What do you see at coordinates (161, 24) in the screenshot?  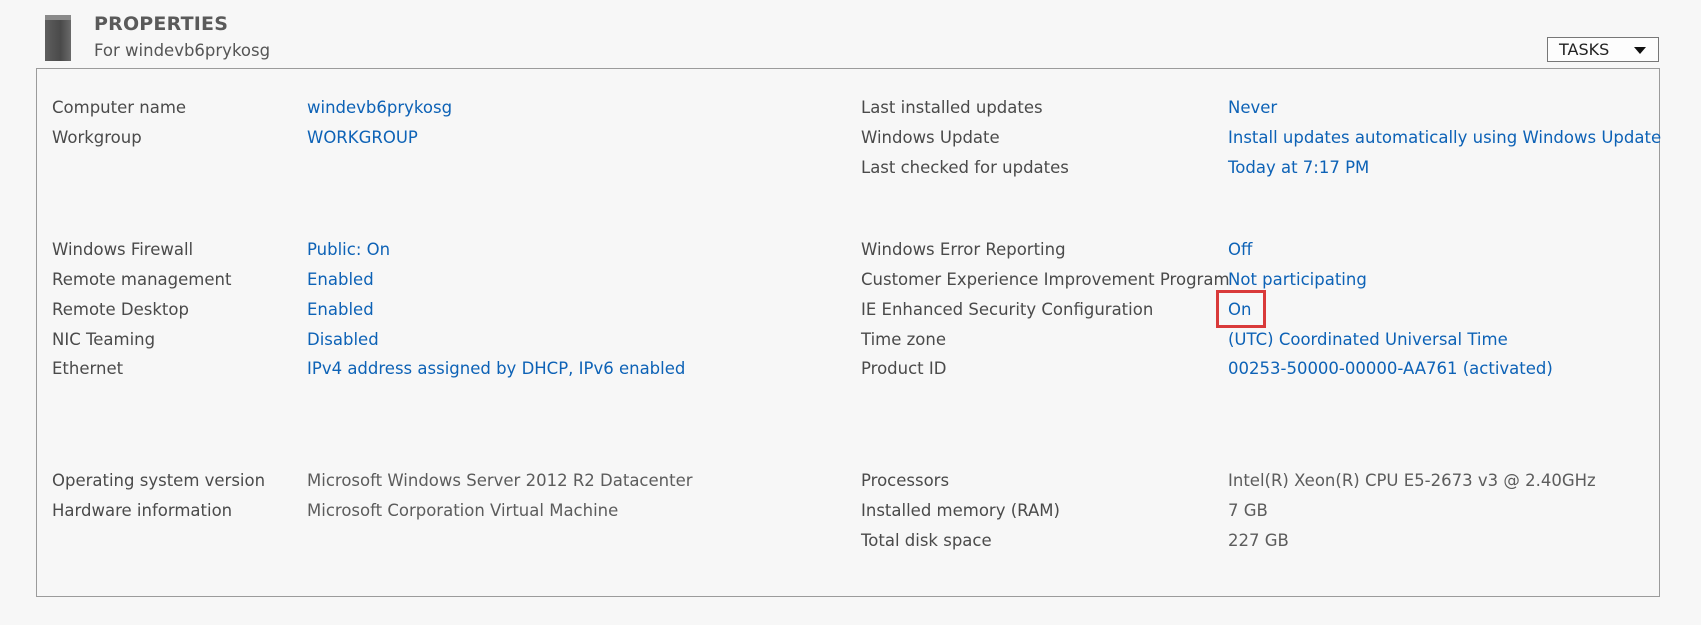 I see `page-title: PROPERTIES` at bounding box center [161, 24].